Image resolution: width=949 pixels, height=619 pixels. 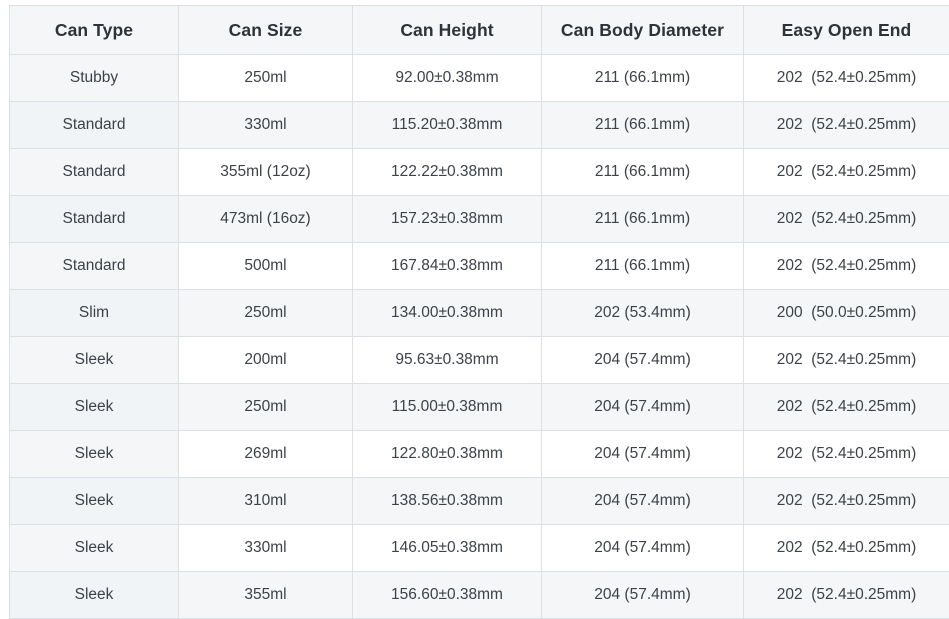 What do you see at coordinates (447, 595) in the screenshot?
I see `cell-can-height: 156.60±0.38mm` at bounding box center [447, 595].